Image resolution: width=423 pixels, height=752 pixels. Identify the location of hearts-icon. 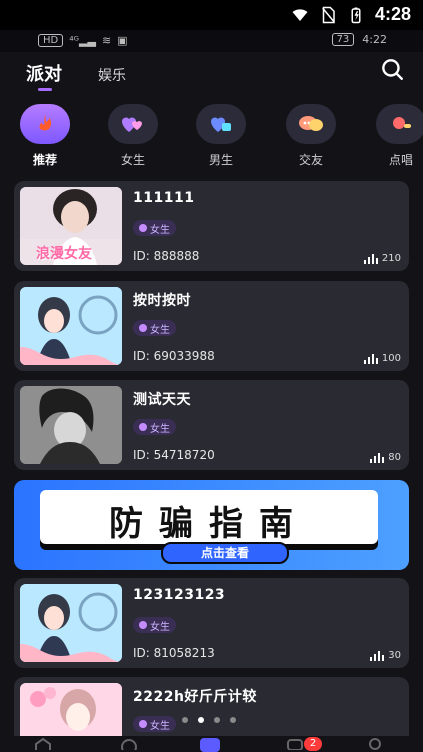
(133, 124).